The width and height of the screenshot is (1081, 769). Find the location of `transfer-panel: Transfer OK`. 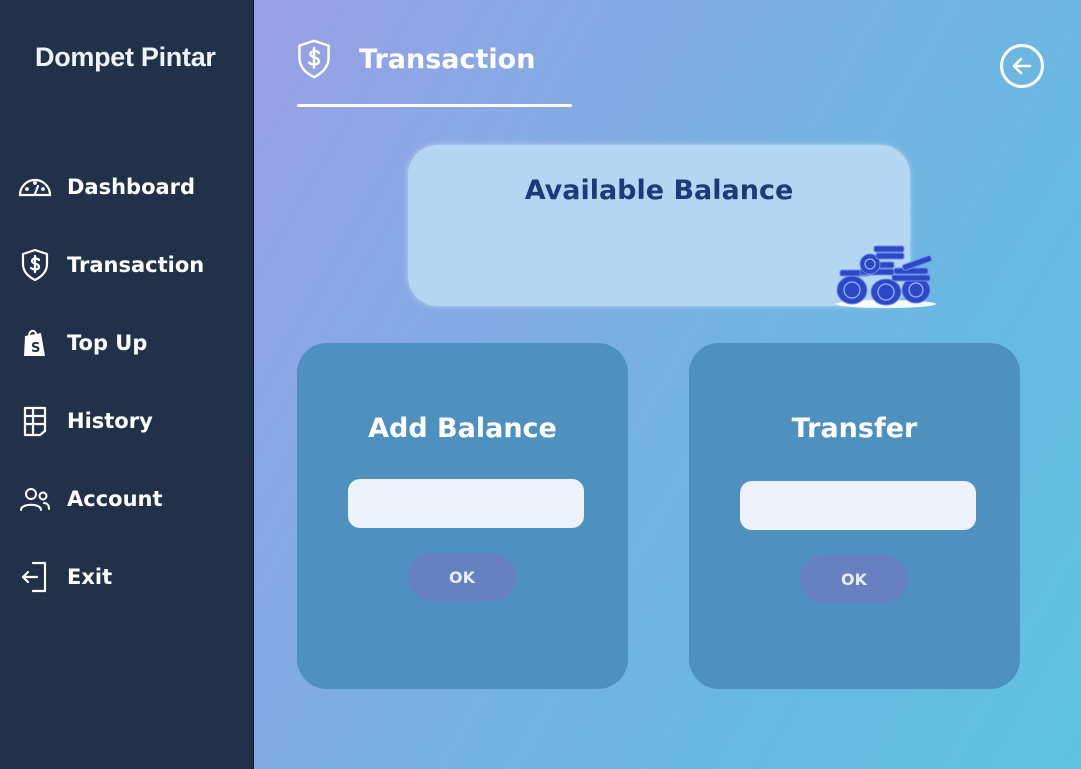

transfer-panel: Transfer OK is located at coordinates (854, 516).